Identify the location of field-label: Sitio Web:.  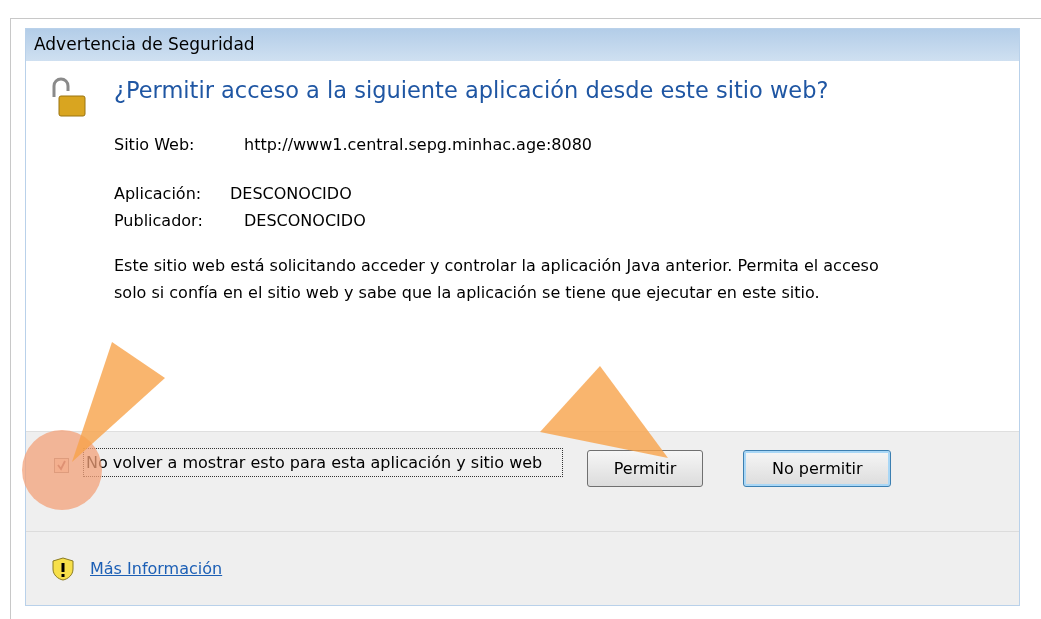
(155, 145).